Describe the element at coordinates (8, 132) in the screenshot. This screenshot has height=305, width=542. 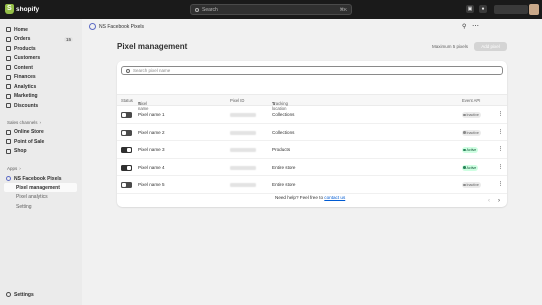
I see `store-icon` at that location.